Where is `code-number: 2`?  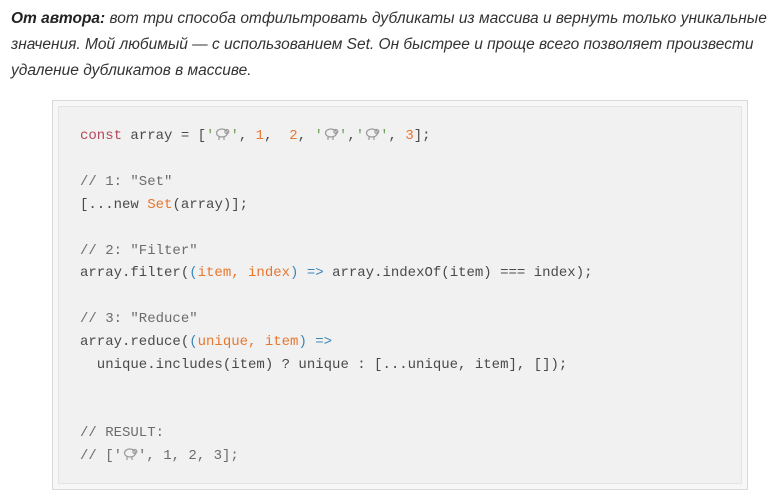 code-number: 2 is located at coordinates (293, 136).